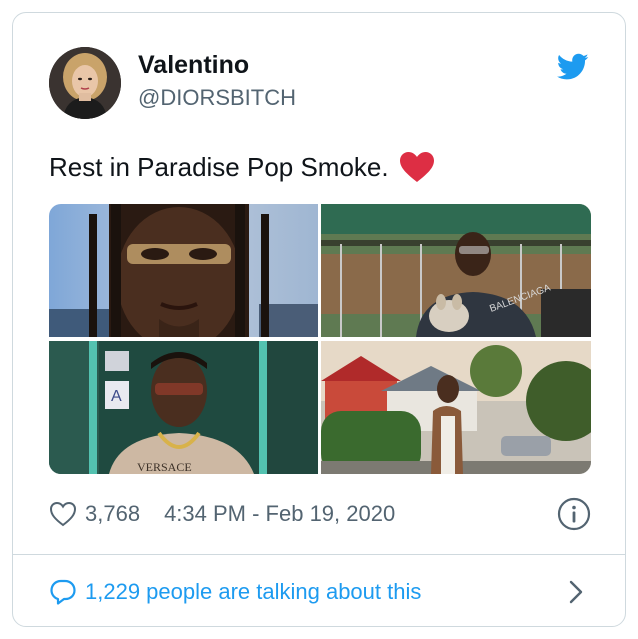  Describe the element at coordinates (279, 514) in the screenshot. I see `timestamp: 4:34 PM - Feb 19, 2020` at that location.